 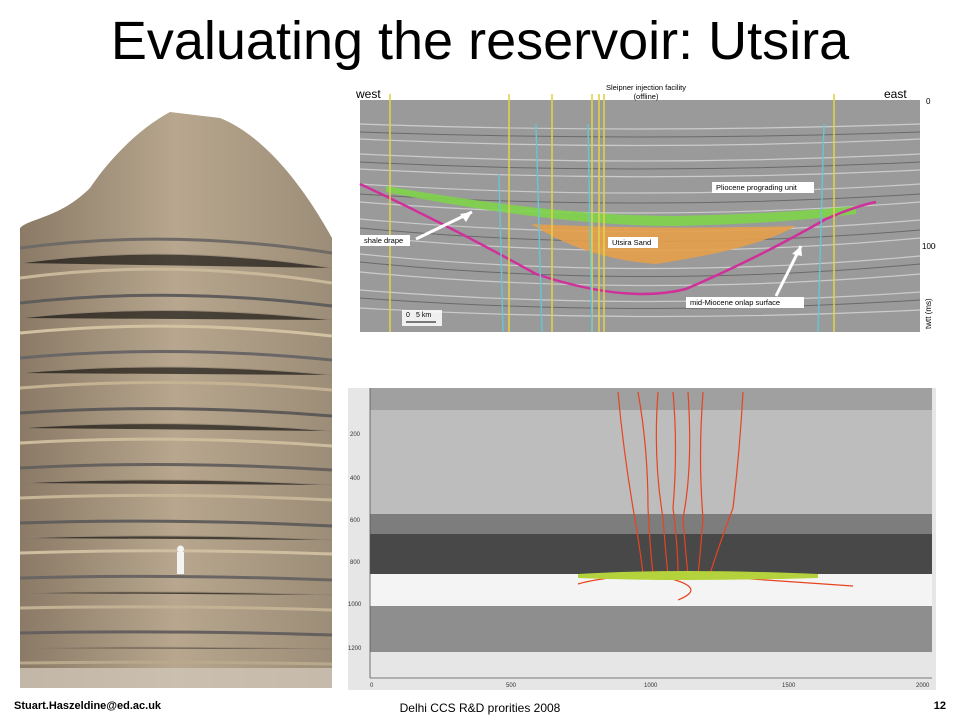 What do you see at coordinates (423, 315) in the screenshot?
I see `scale-km: 5 km` at bounding box center [423, 315].